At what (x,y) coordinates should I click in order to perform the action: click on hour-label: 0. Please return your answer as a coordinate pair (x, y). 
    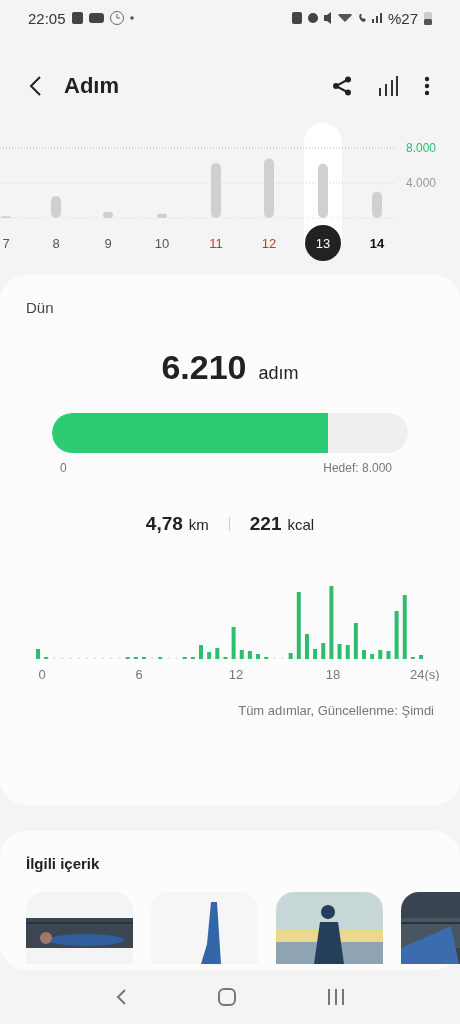
    Looking at the image, I should click on (42, 674).